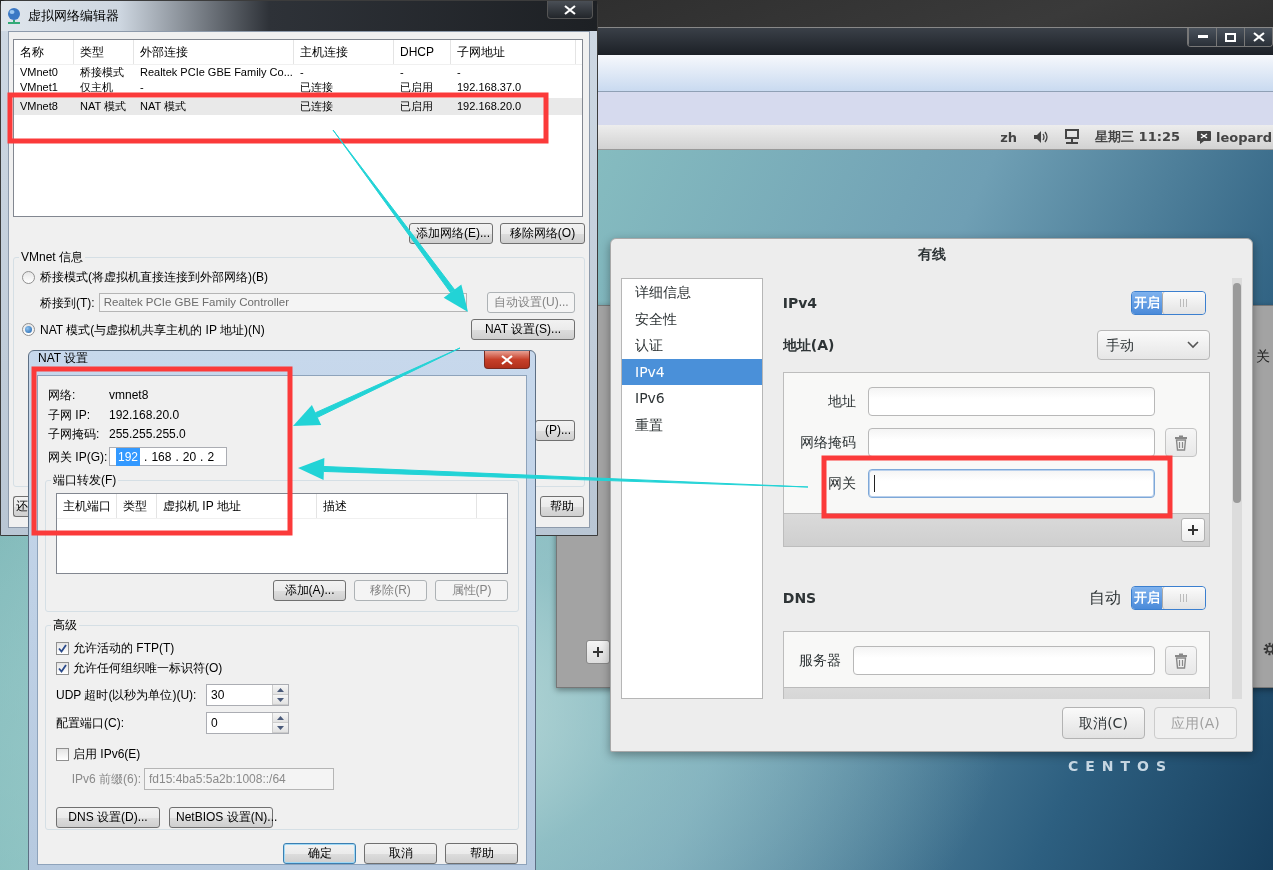 The height and width of the screenshot is (870, 1273). I want to click on sidebar-item: IPv6, so click(692, 398).